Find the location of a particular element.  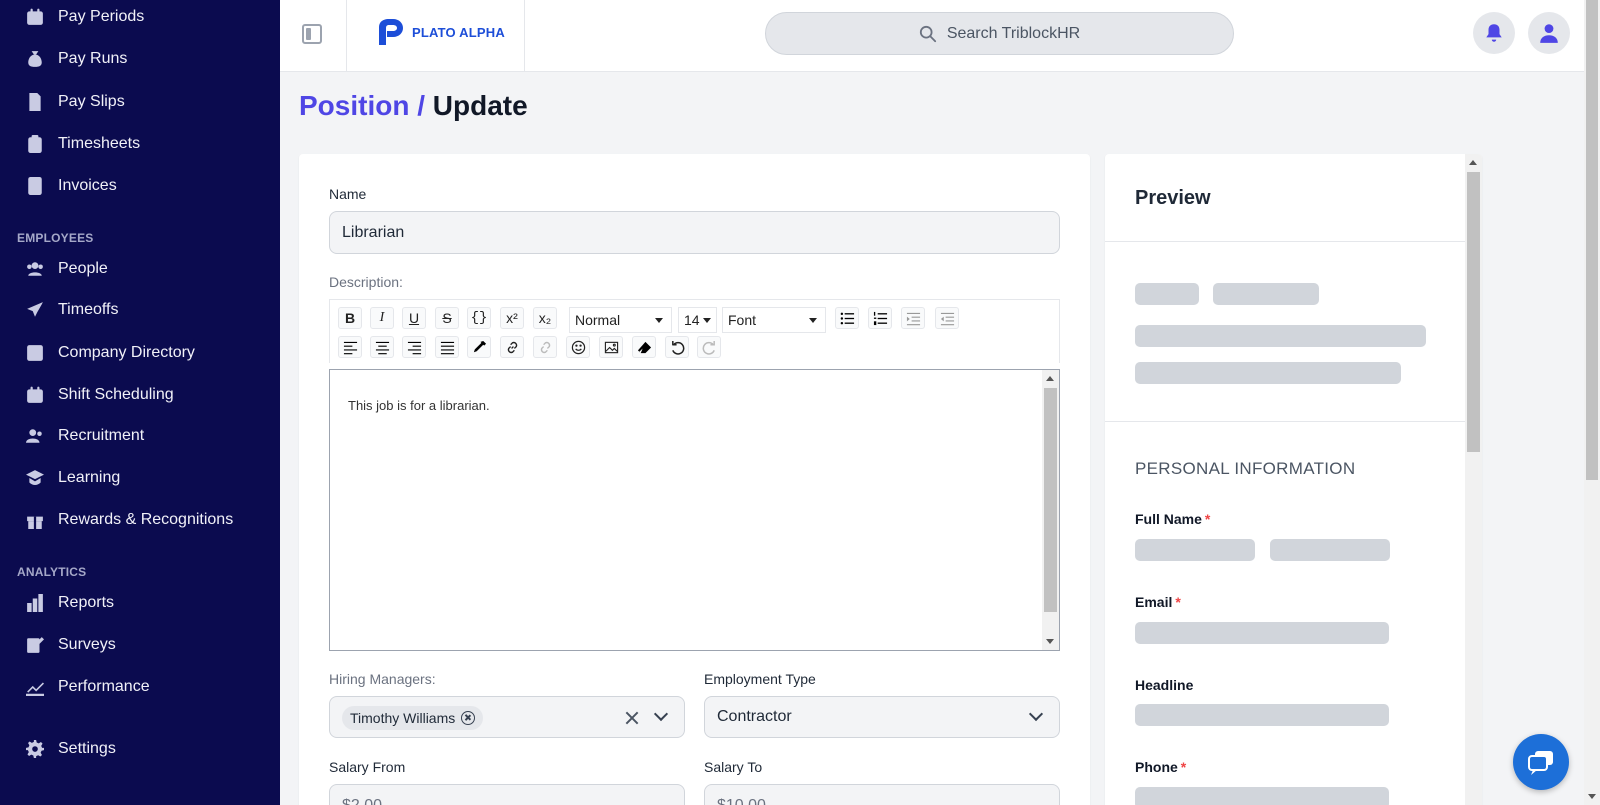

name-field: Librarian is located at coordinates (694, 232).